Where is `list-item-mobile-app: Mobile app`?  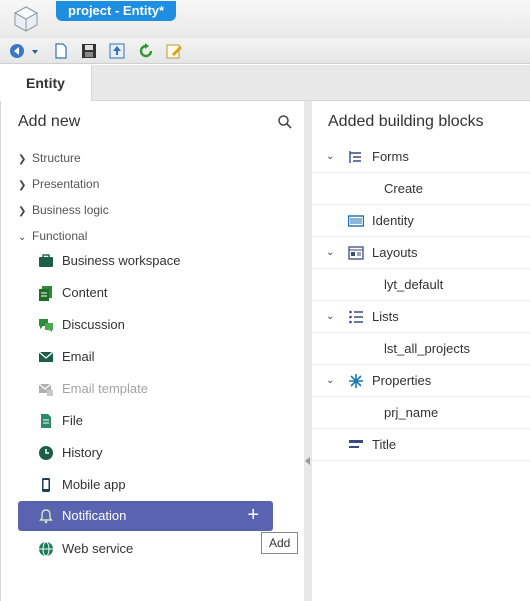 list-item-mobile-app: Mobile app is located at coordinates (145, 485).